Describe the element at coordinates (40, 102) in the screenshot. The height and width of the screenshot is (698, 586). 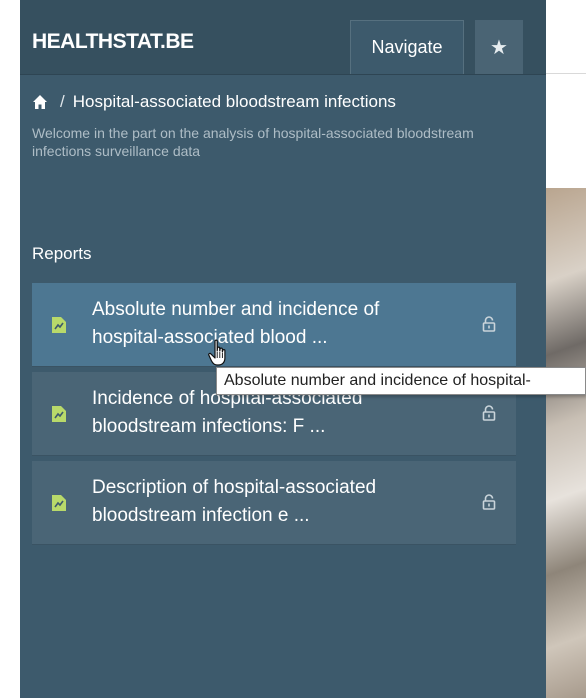
I see `home-icon` at that location.